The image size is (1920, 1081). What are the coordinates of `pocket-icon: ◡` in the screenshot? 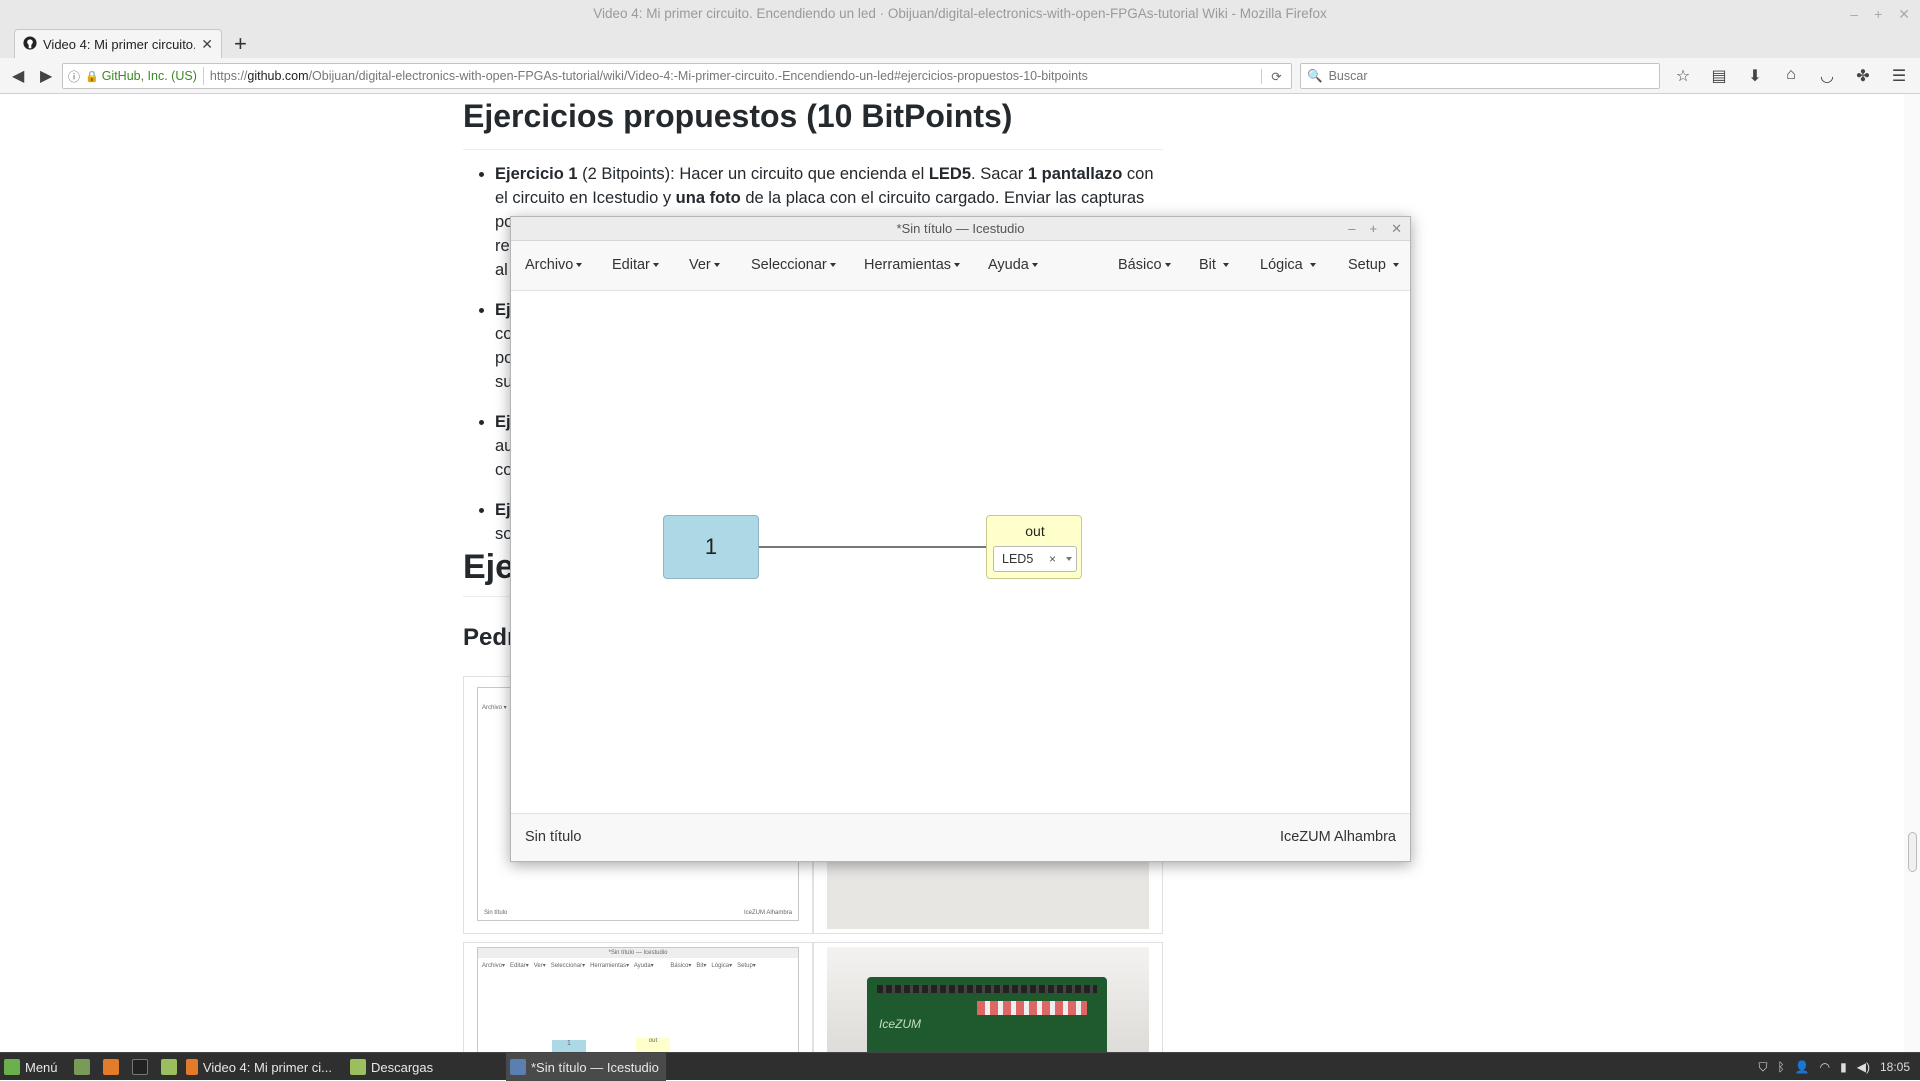 It's located at (1827, 76).